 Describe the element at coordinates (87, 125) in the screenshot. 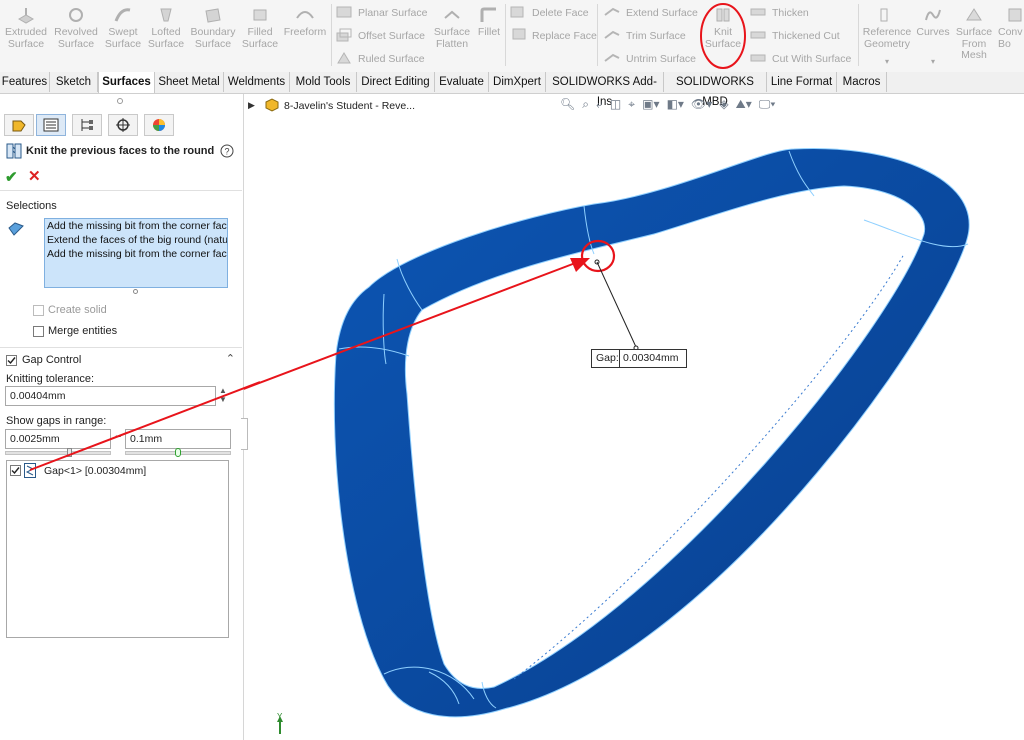

I see `tab-configuration-manager` at that location.